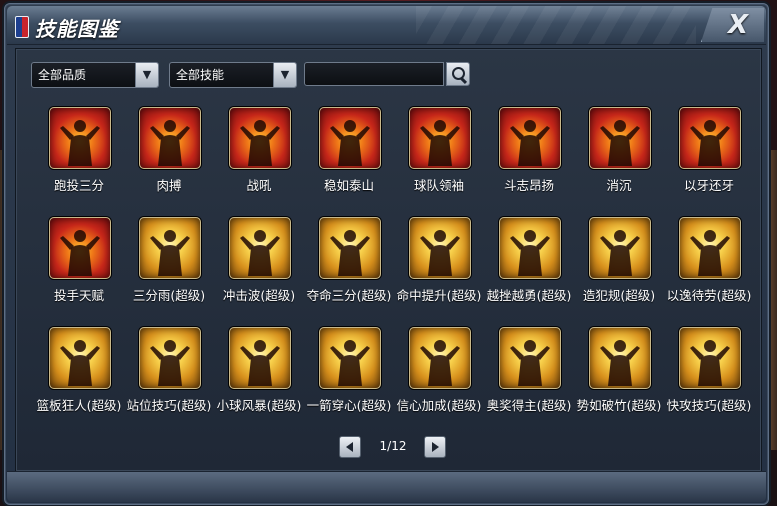 Image resolution: width=777 pixels, height=506 pixels. I want to click on skill-card: 以逸待劳(超级), so click(709, 269).